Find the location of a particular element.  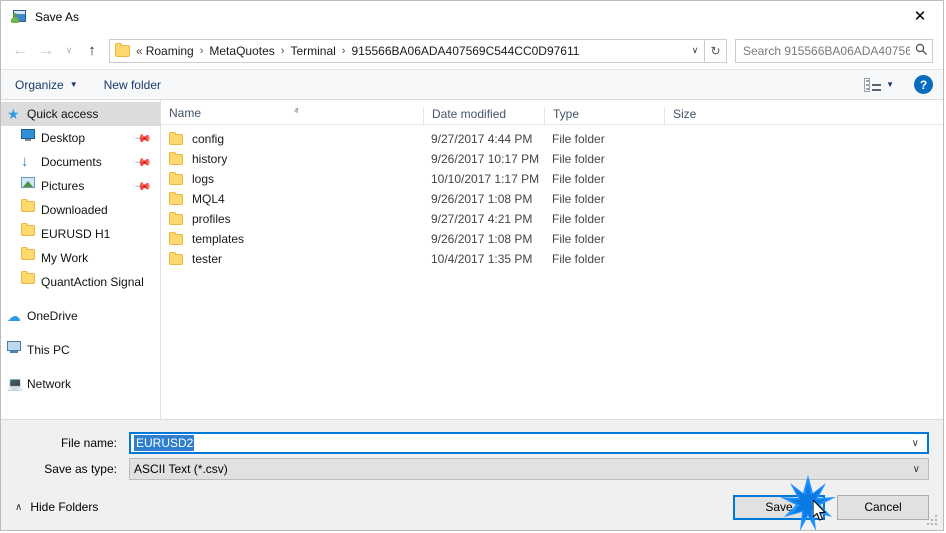

sidebar-item-quantaction-signal: QuantAction Signal is located at coordinates (80, 282).